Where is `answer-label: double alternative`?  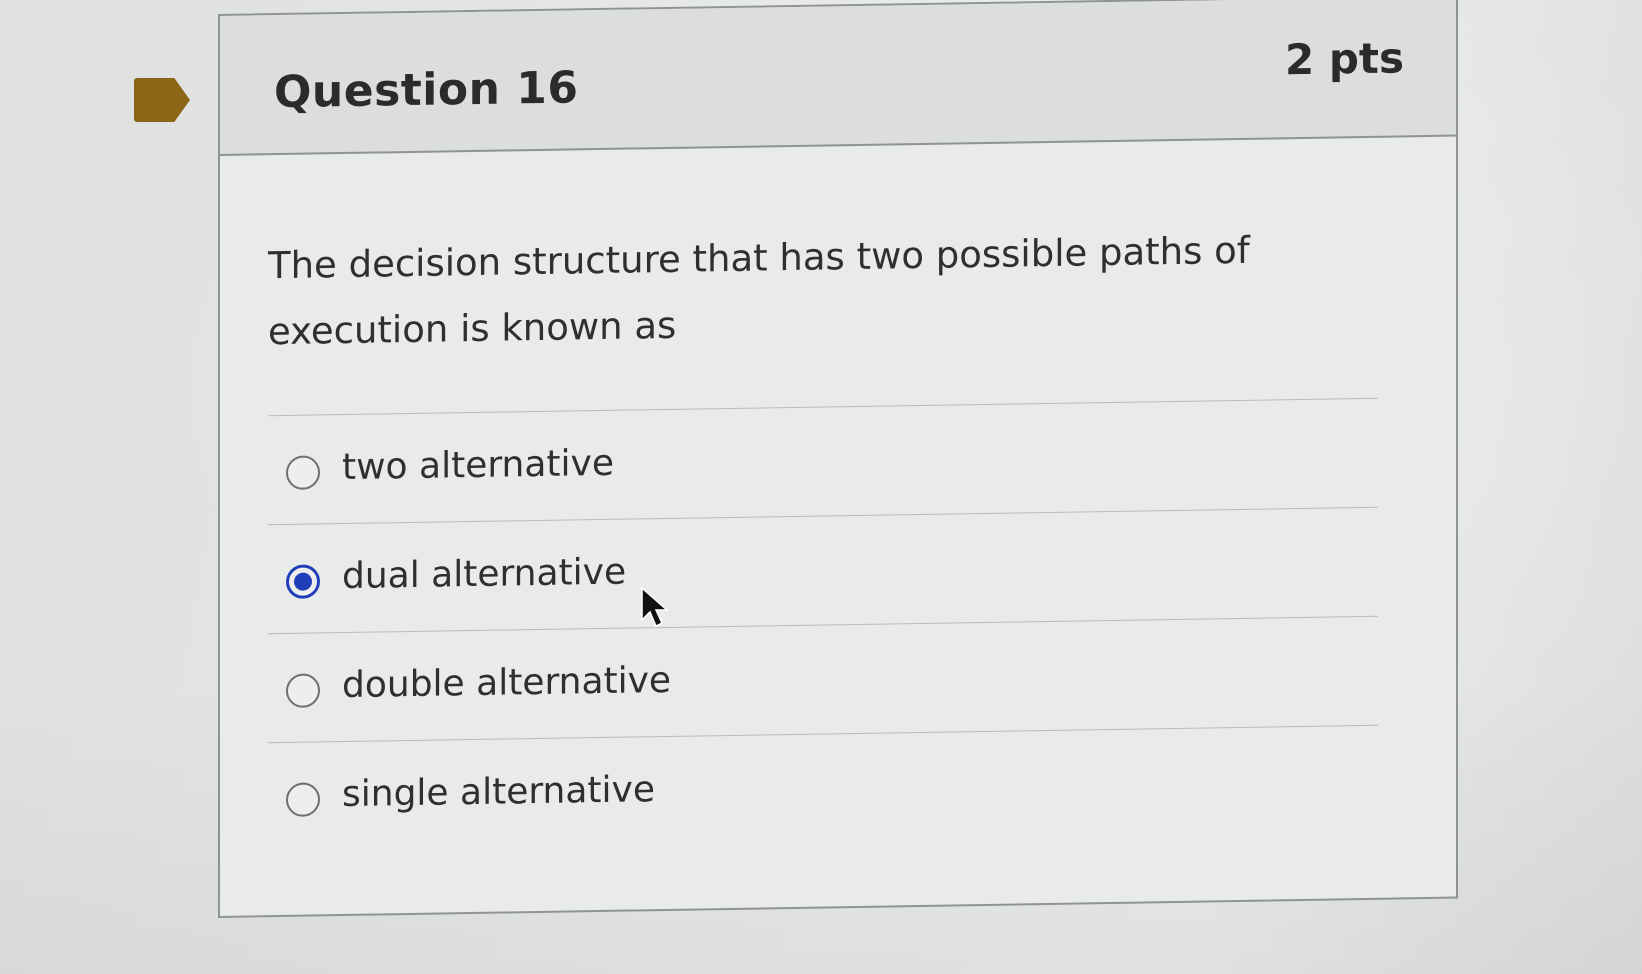 answer-label: double alternative is located at coordinates (506, 683).